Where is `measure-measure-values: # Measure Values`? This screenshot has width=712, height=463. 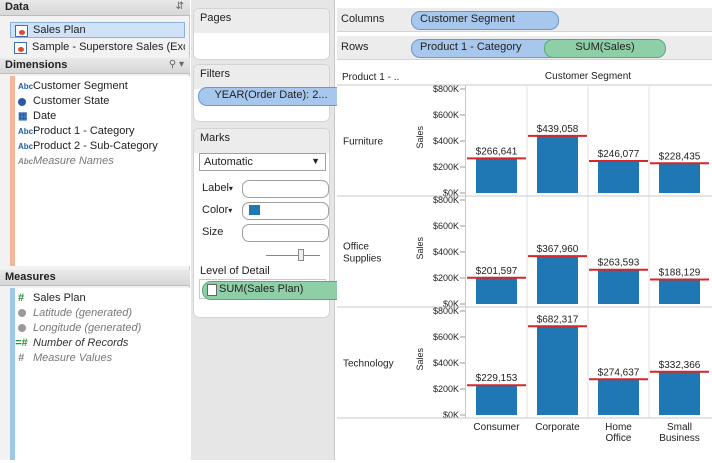 measure-measure-values: # Measure Values is located at coordinates (113, 358).